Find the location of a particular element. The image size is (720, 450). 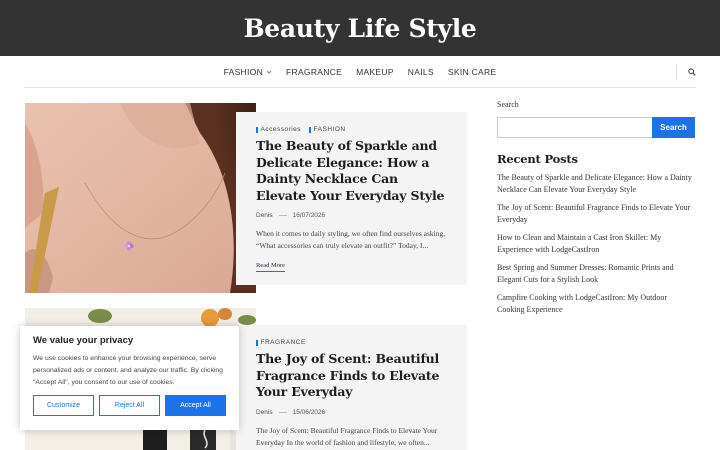

nav-item-label: NAILS is located at coordinates (420, 72).